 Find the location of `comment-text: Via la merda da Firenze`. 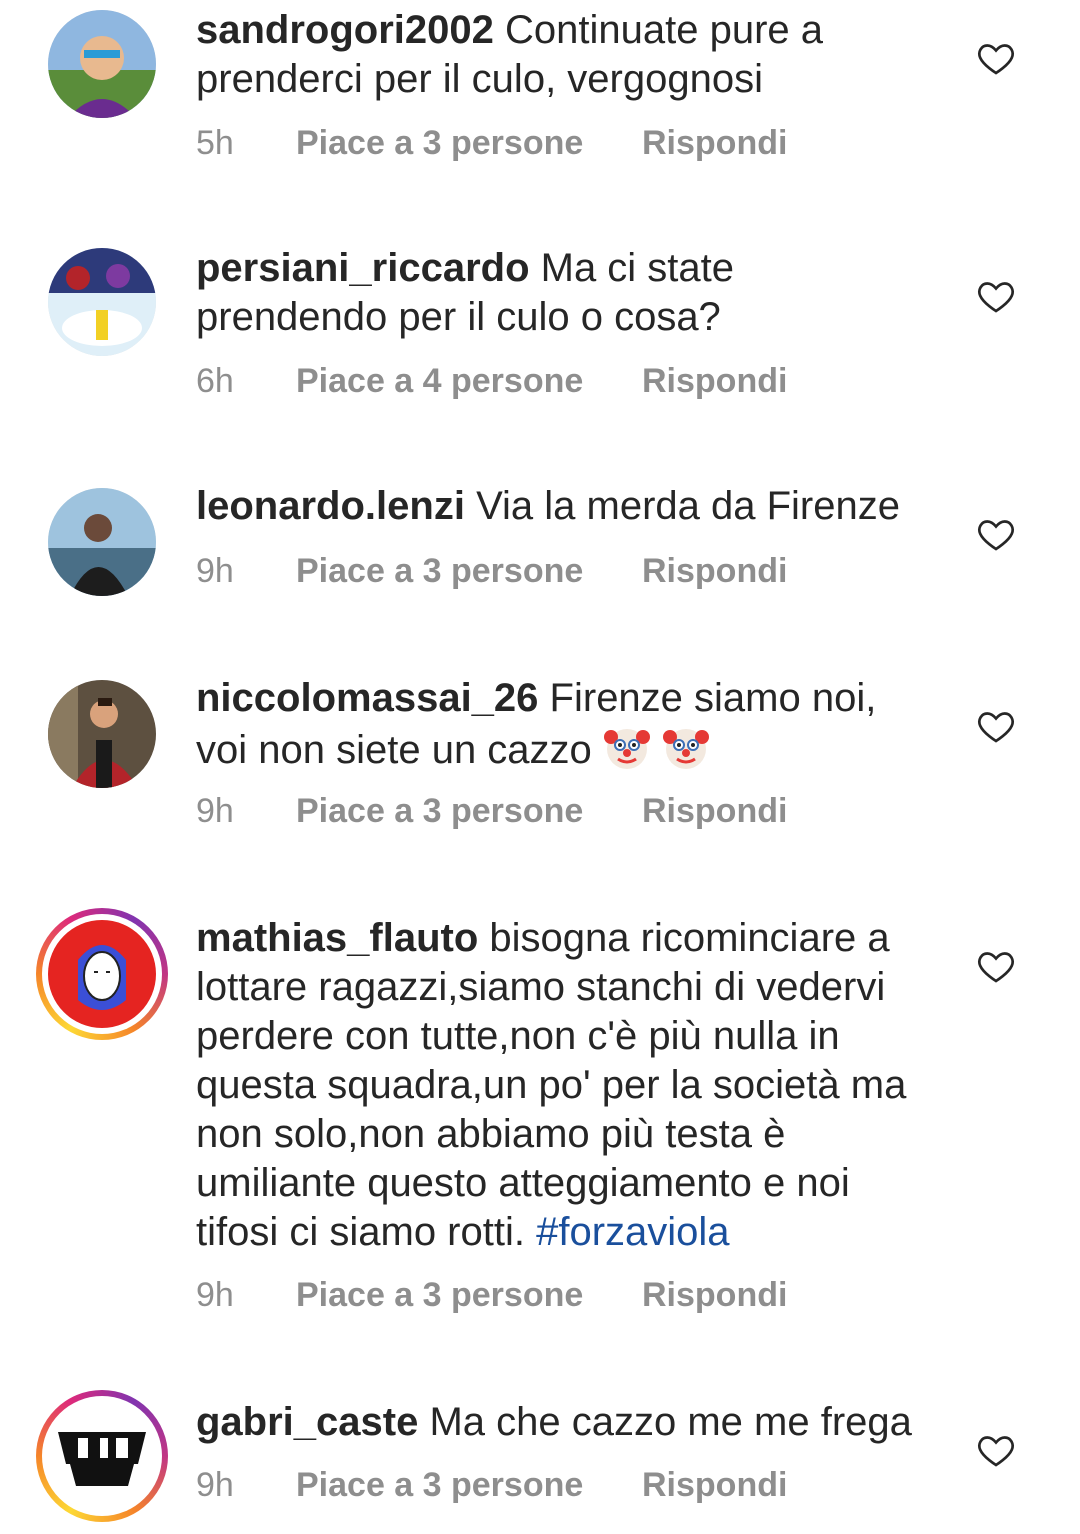

comment-text: Via la merda da Firenze is located at coordinates (688, 506).